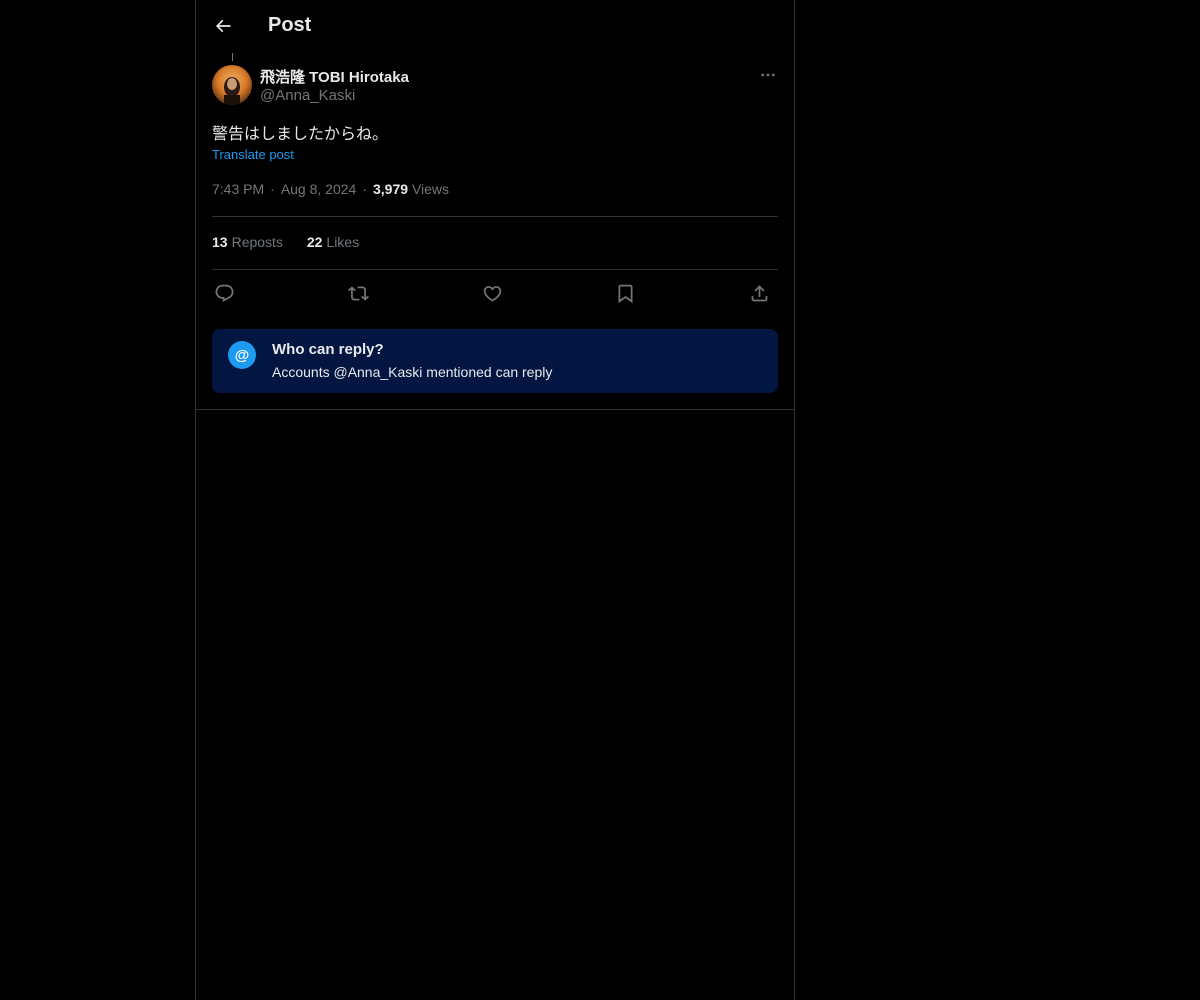 This screenshot has width=1200, height=1000. What do you see at coordinates (334, 76) in the screenshot?
I see `author-name: 飛浩隆 TOBI Hirotaka` at bounding box center [334, 76].